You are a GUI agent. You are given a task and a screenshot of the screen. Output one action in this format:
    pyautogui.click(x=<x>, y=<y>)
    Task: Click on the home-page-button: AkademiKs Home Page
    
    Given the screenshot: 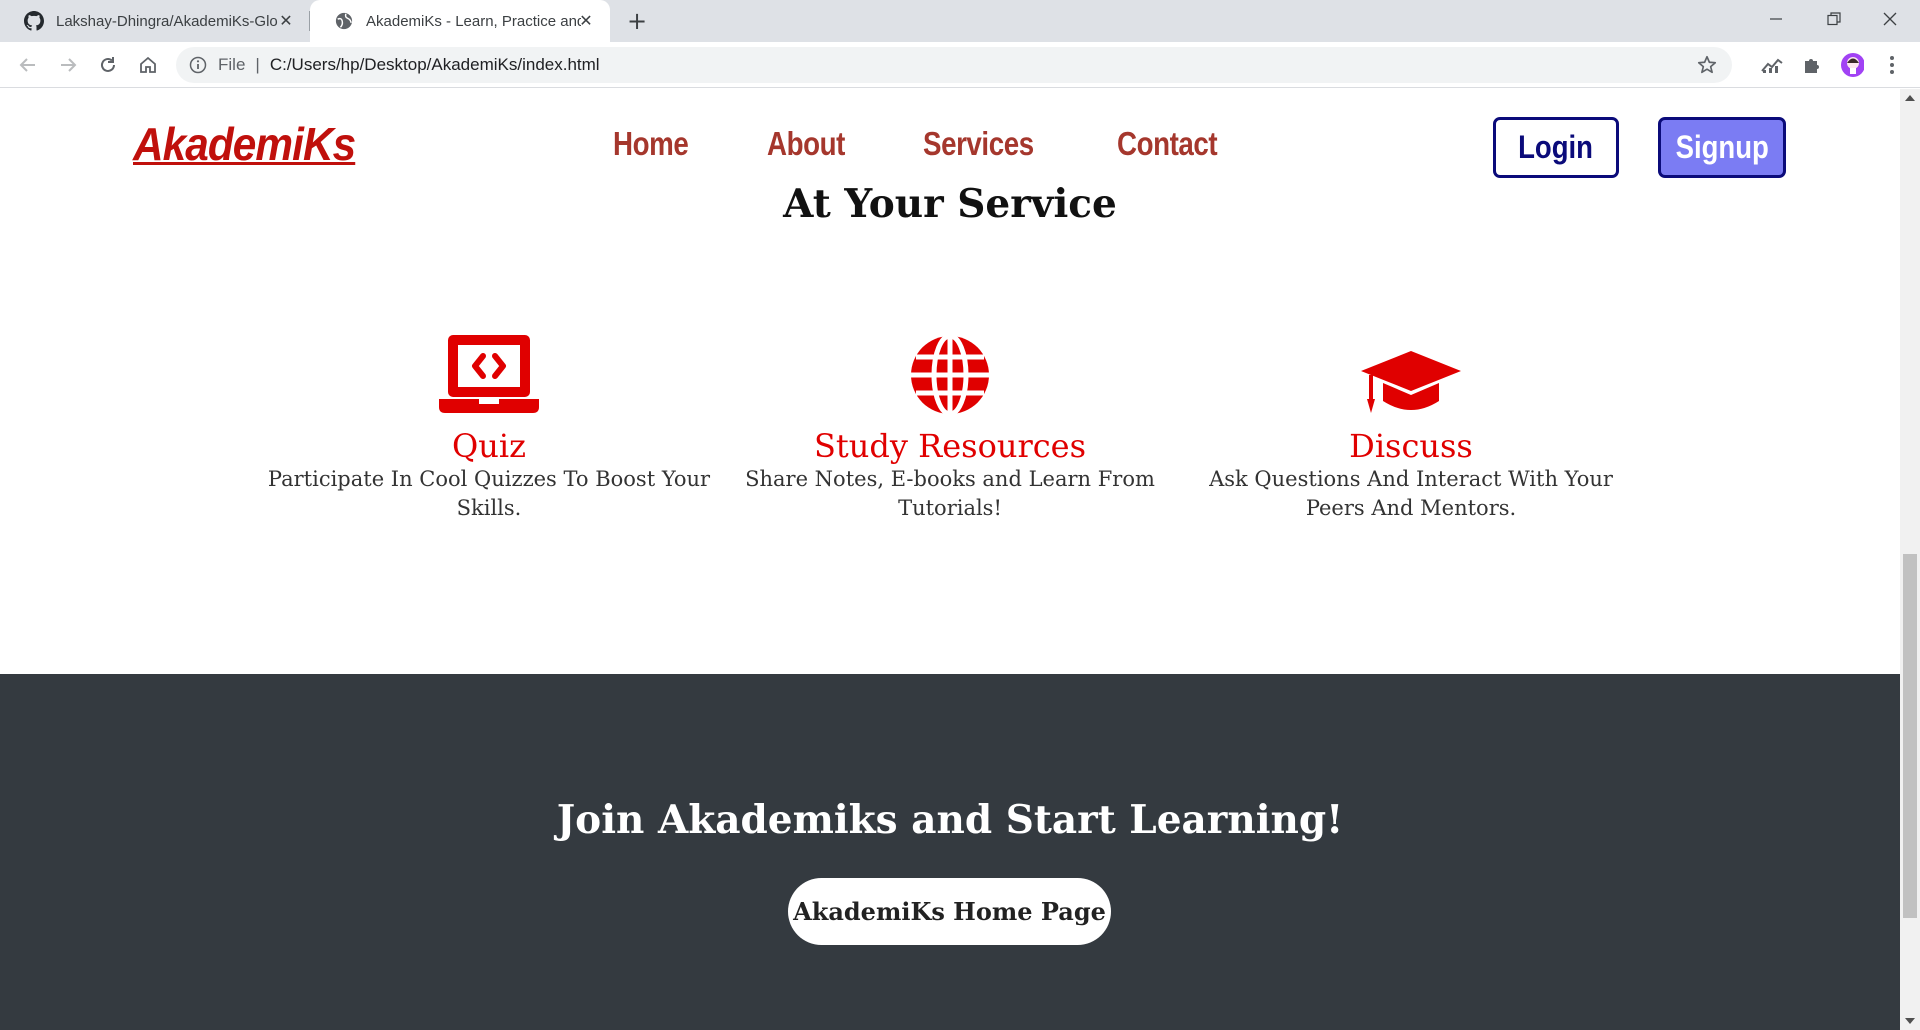 What is the action you would take?
    pyautogui.click(x=949, y=911)
    